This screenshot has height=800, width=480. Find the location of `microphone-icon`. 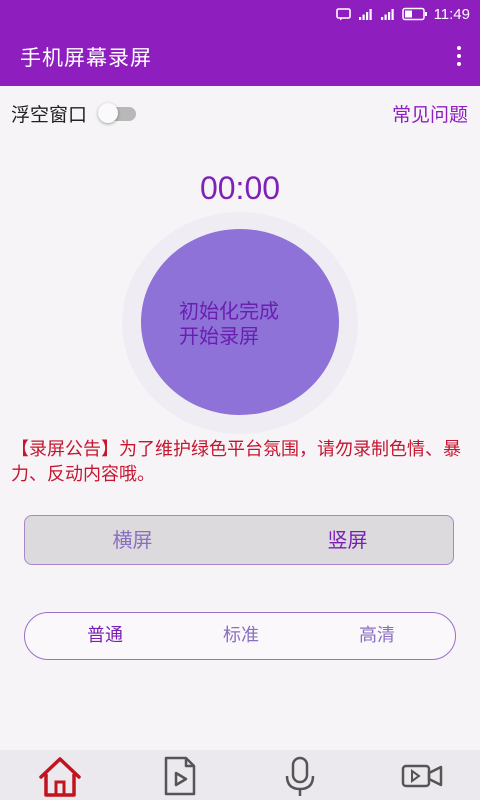

microphone-icon is located at coordinates (300, 777).